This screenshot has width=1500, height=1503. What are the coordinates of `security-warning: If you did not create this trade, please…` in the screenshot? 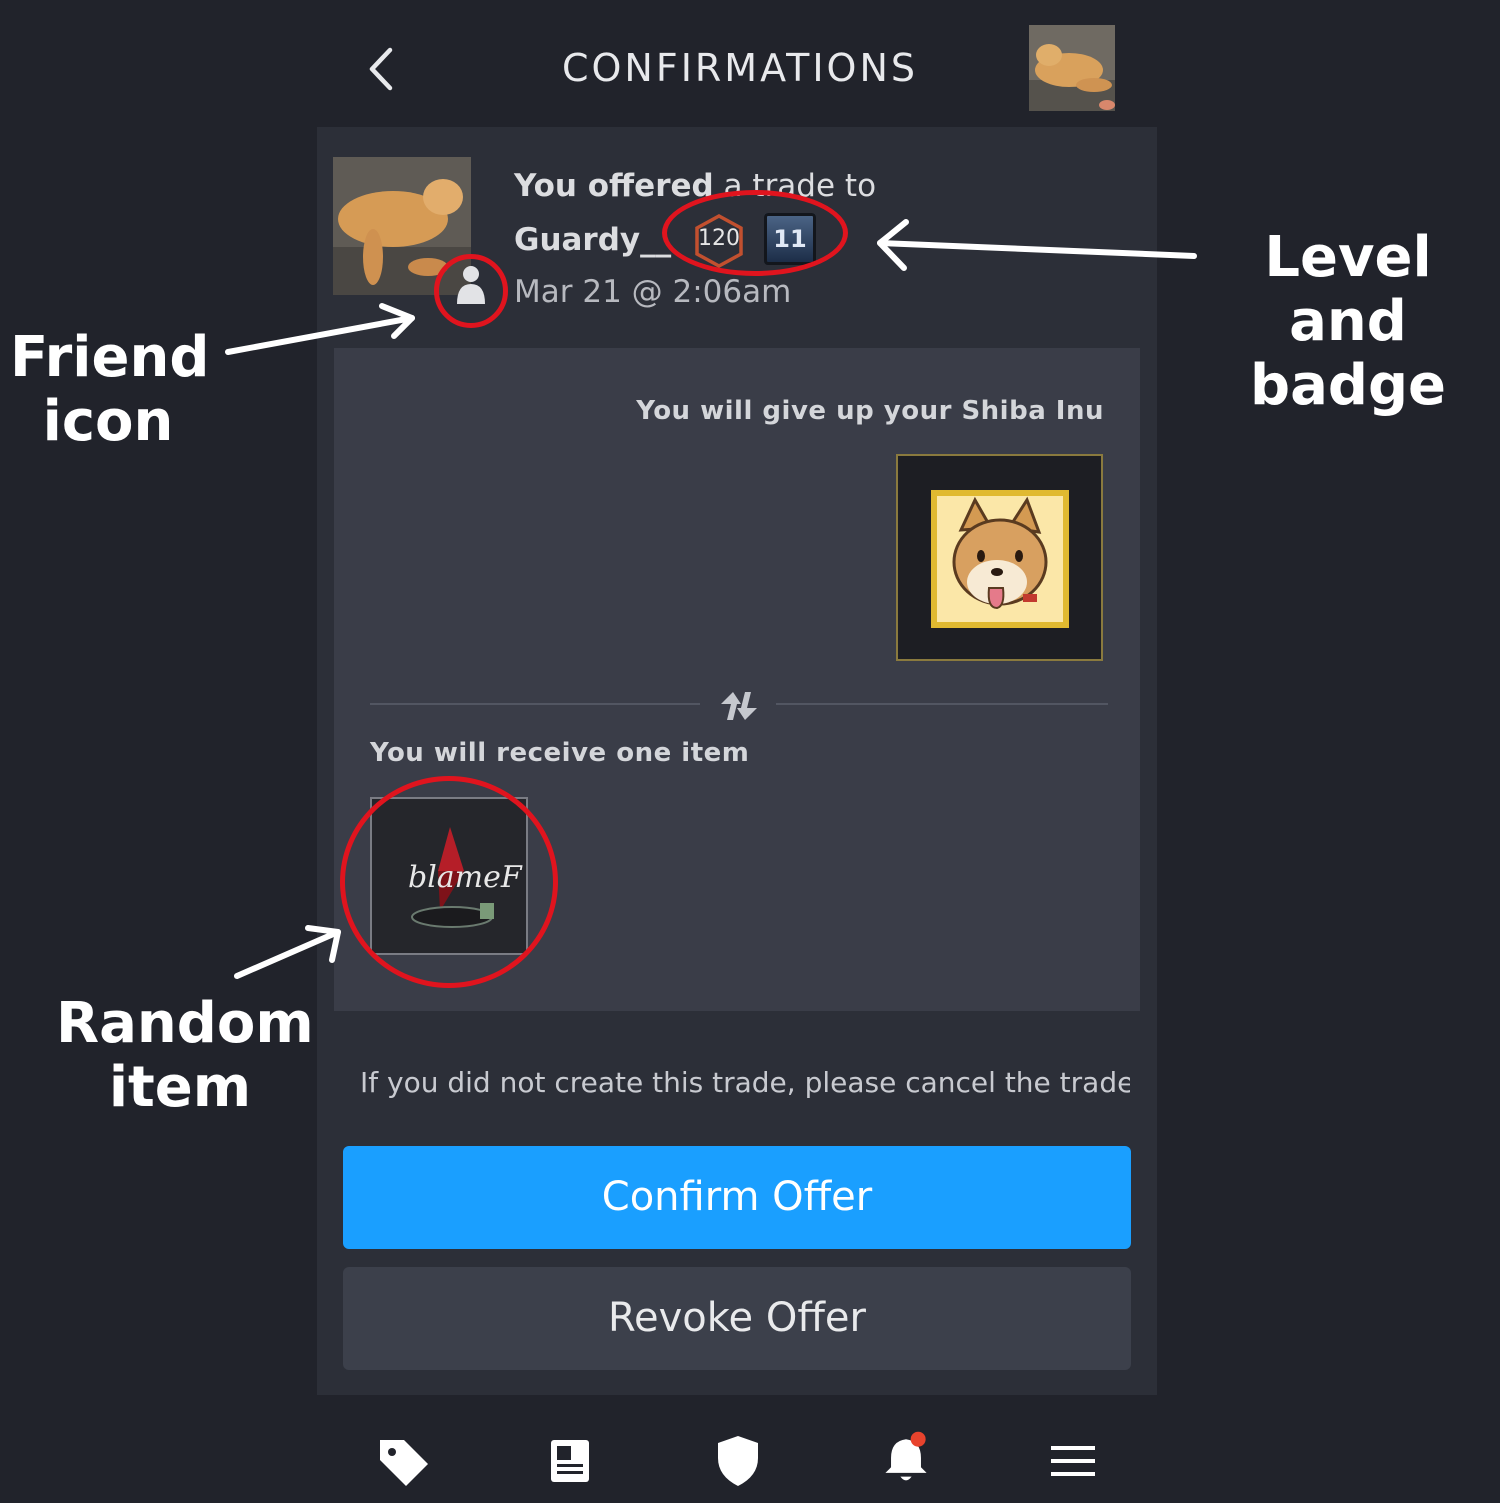 It's located at (745, 1082).